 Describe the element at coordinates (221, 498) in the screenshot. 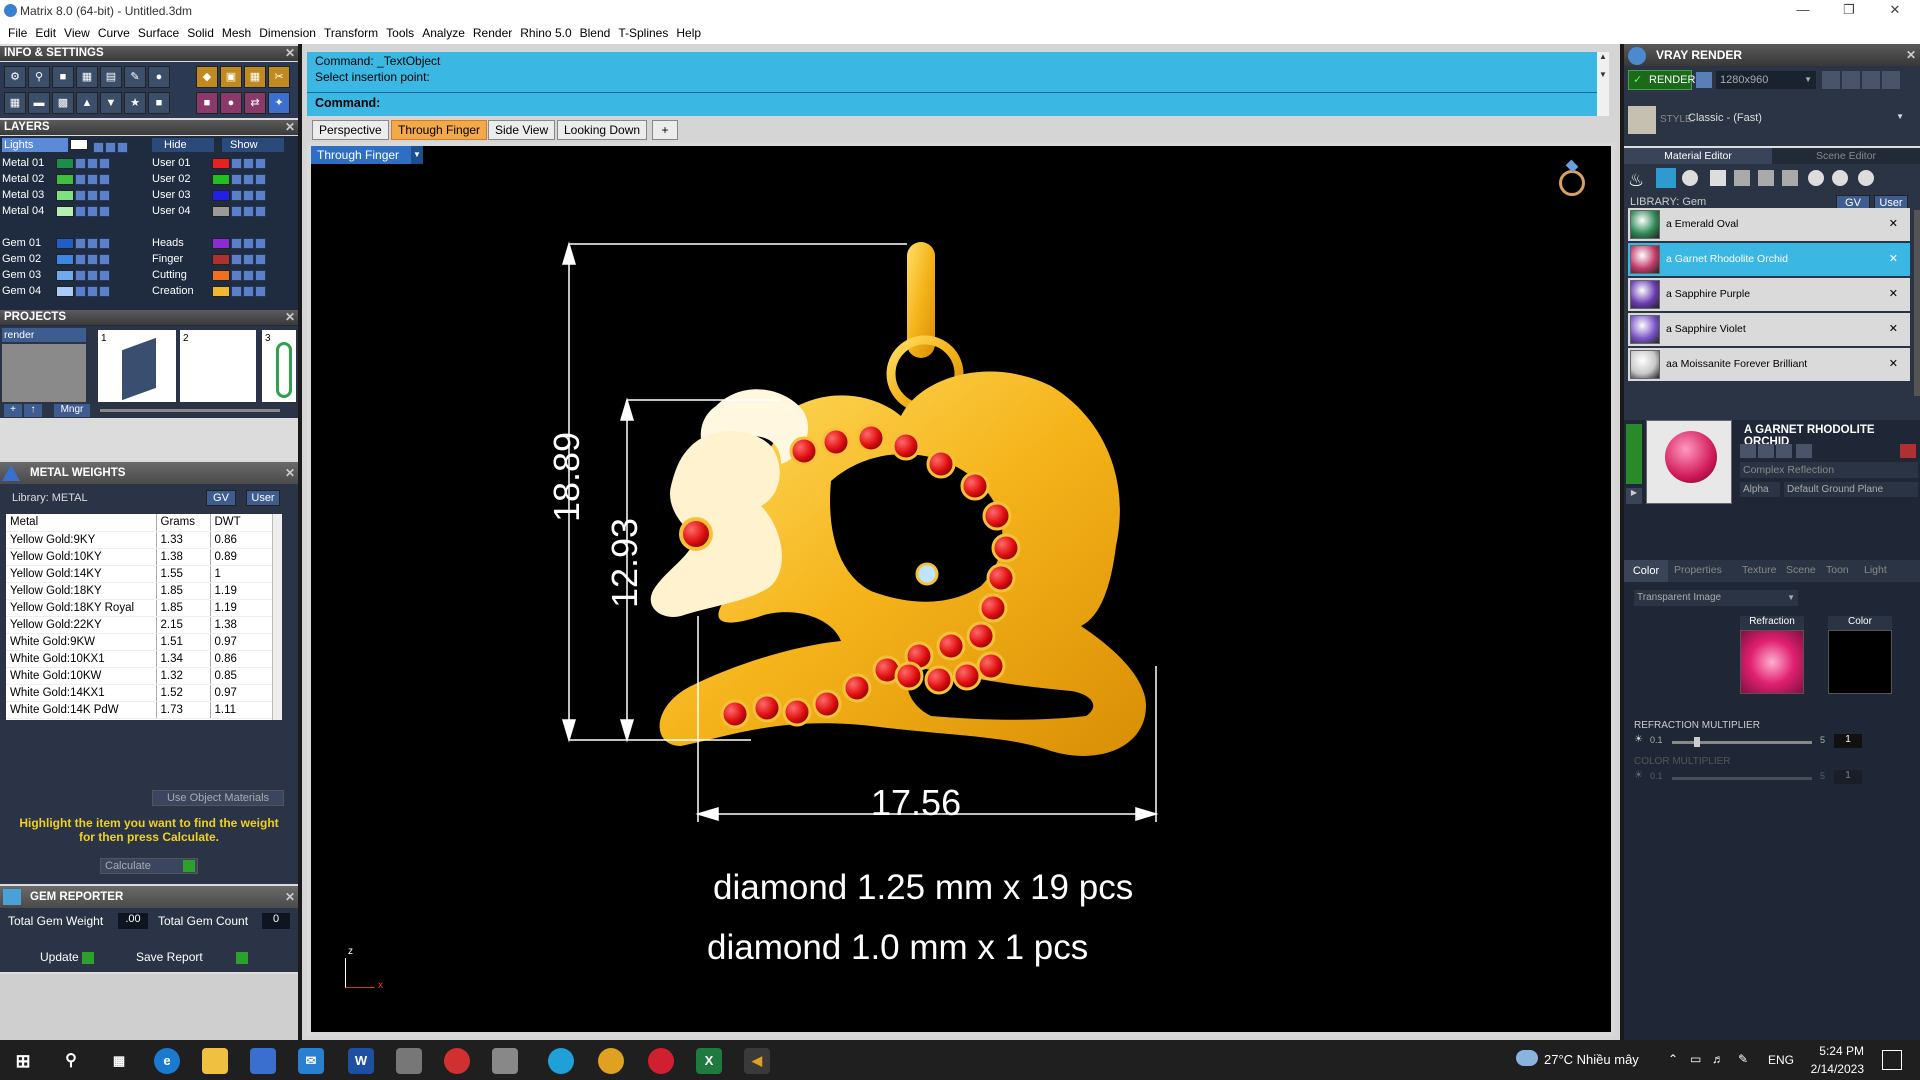

I see `gv-button: GV` at that location.